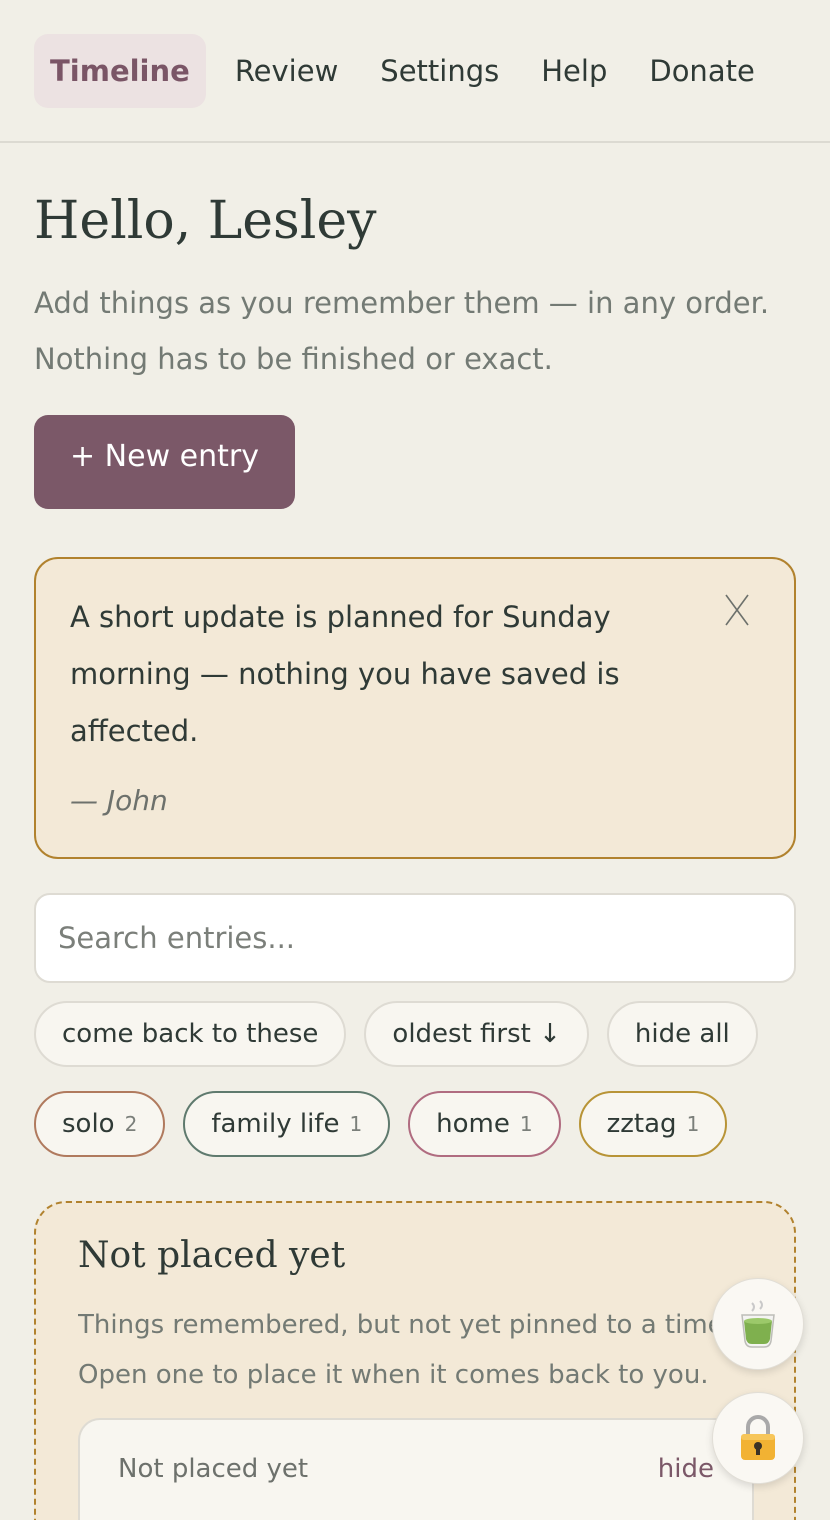  What do you see at coordinates (686, 1487) in the screenshot?
I see `hide-link: hide` at bounding box center [686, 1487].